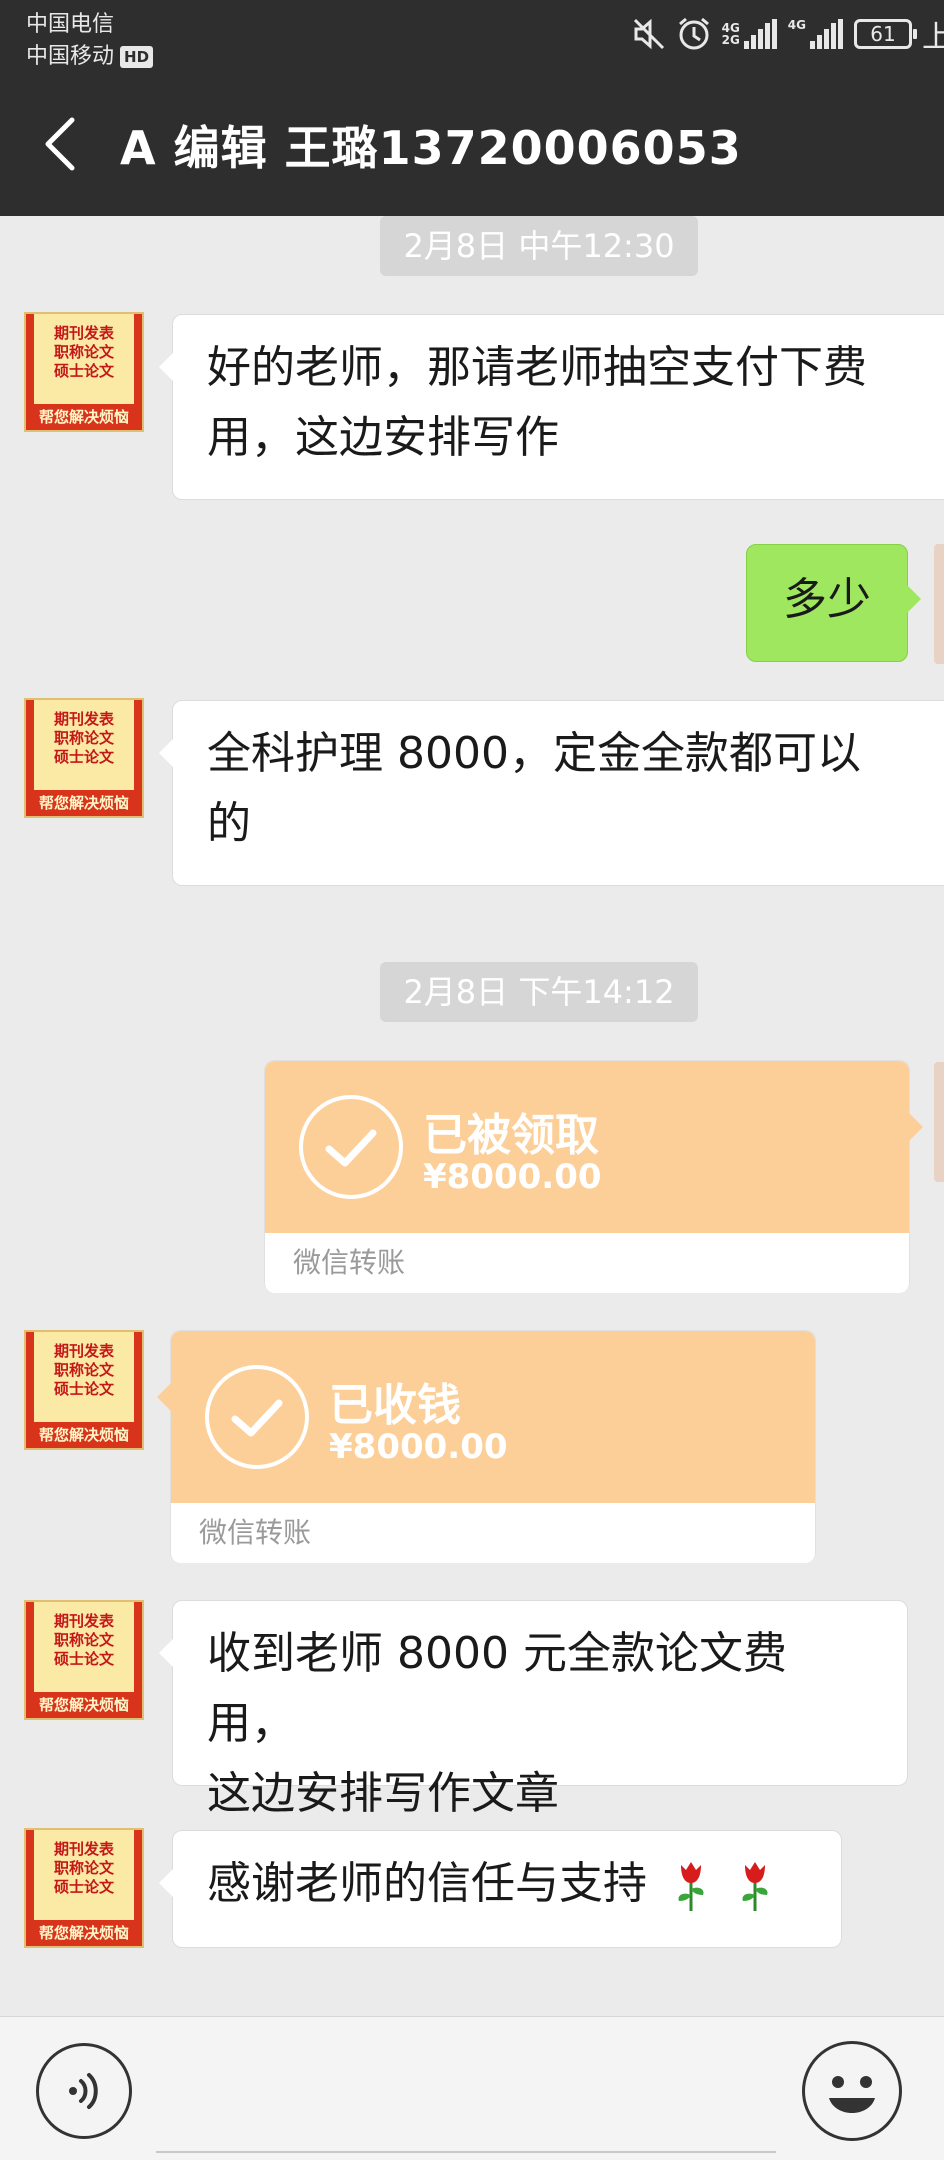  Describe the element at coordinates (383, 437) in the screenshot. I see `message-line: 用，这边安排写作` at that location.